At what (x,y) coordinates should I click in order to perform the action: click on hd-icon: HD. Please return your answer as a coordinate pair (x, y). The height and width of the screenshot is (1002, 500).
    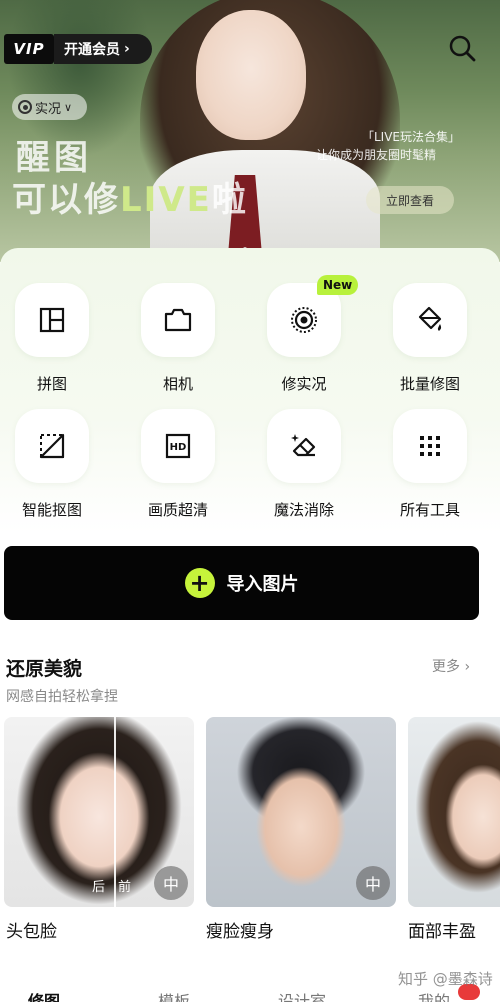
    Looking at the image, I should click on (178, 446).